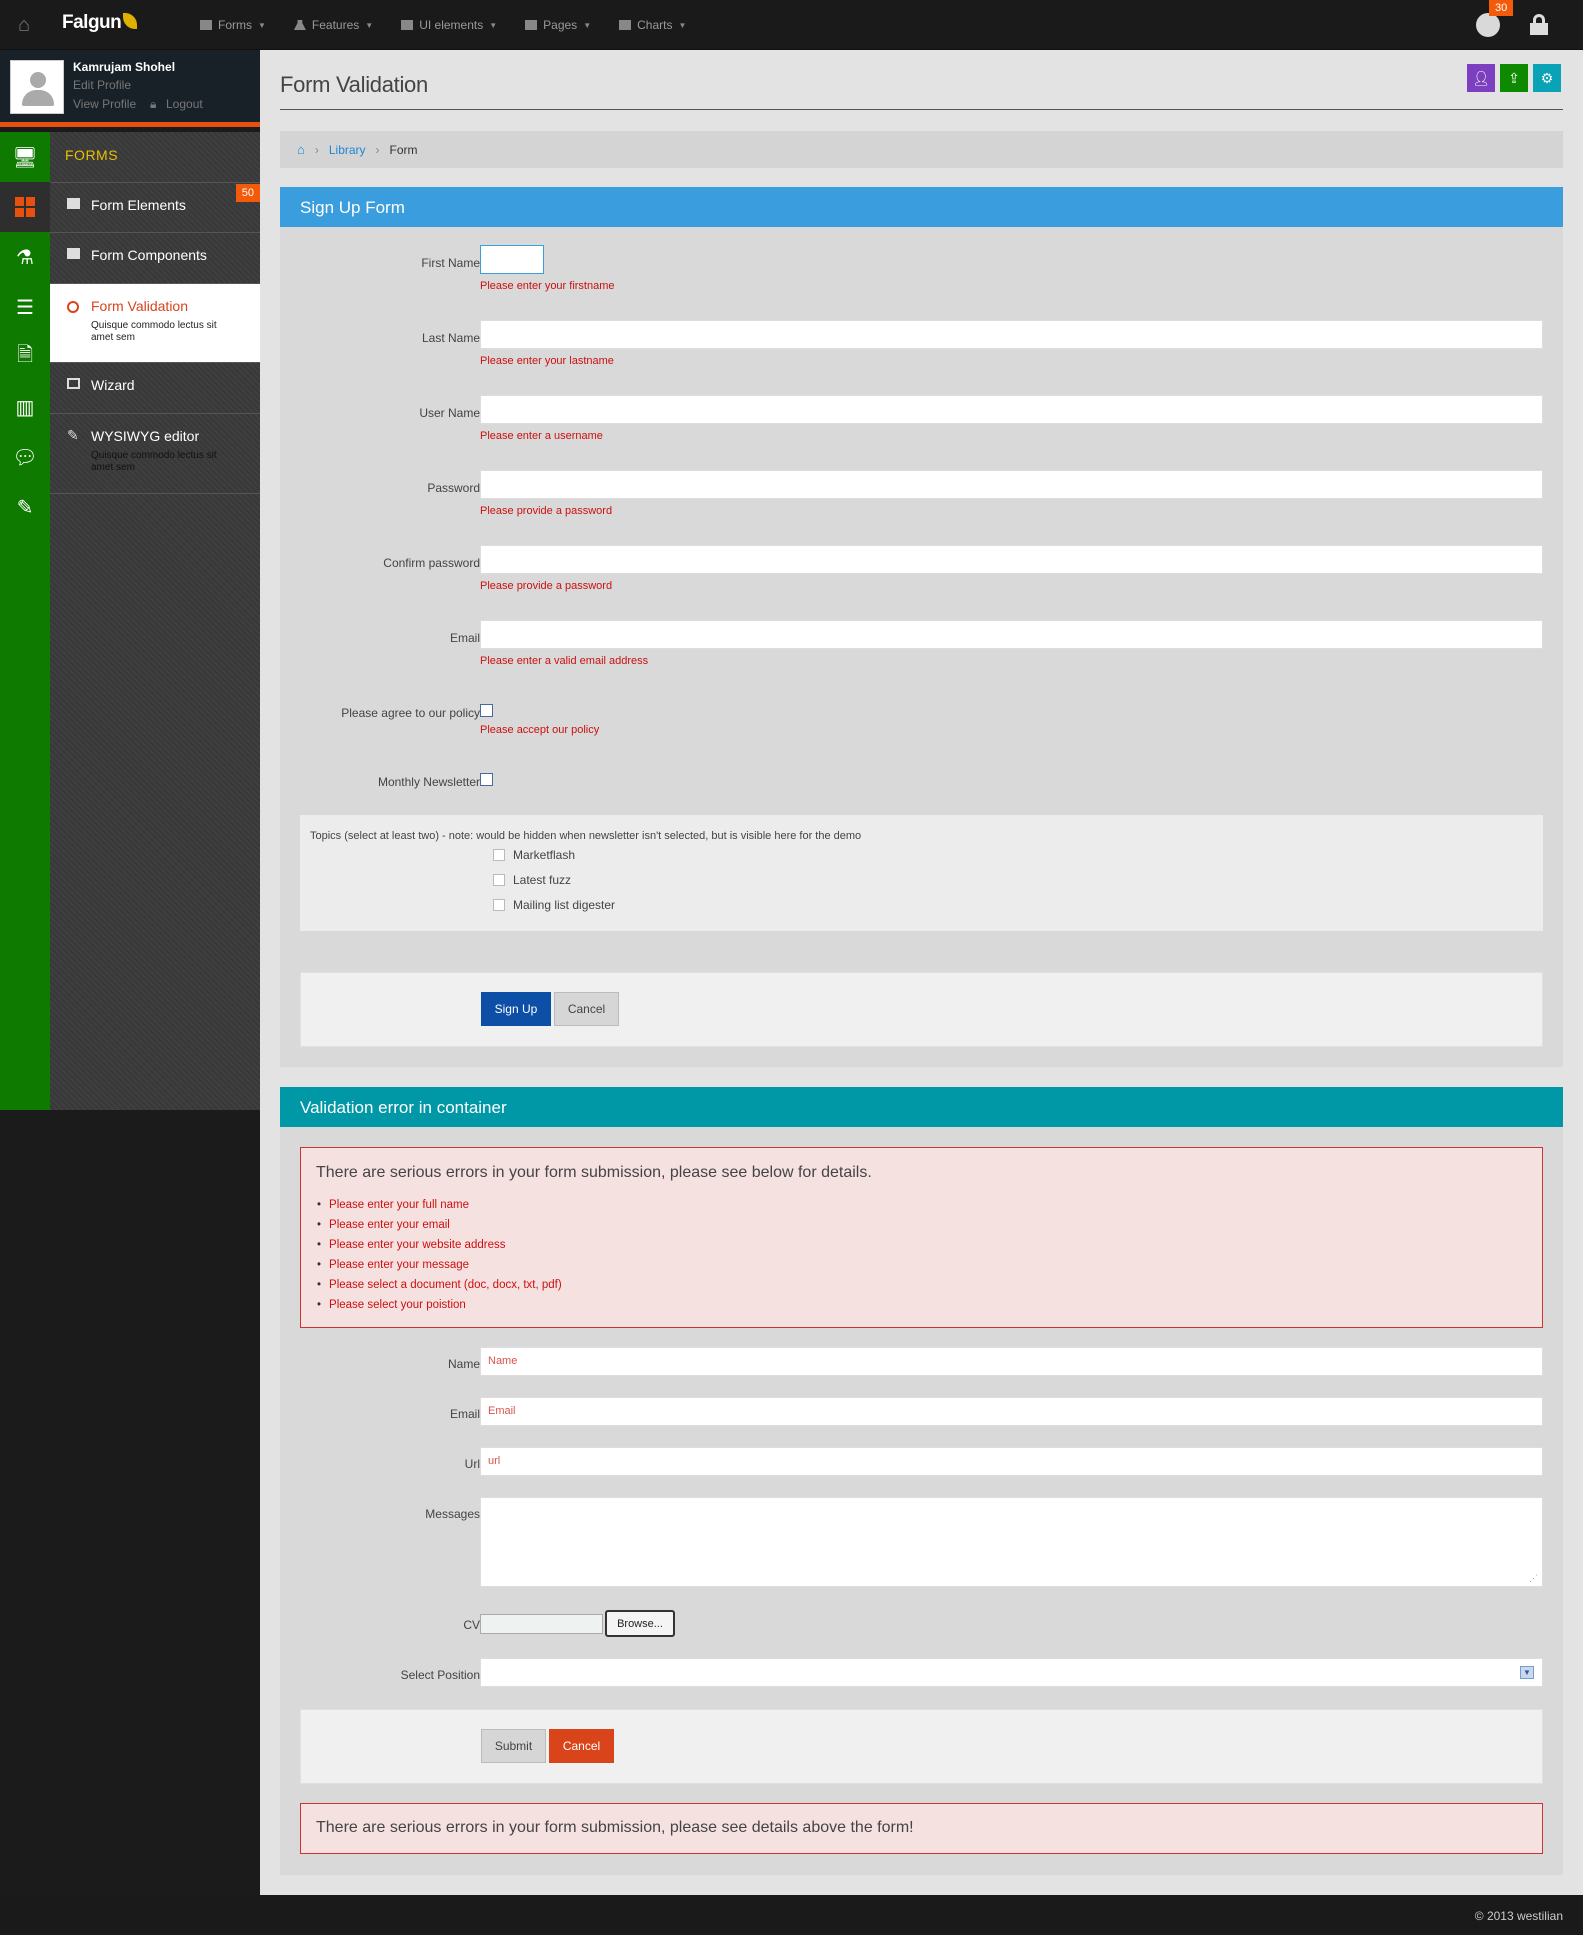 The width and height of the screenshot is (1583, 1935). I want to click on sidebar-item-label: Form Components, so click(149, 255).